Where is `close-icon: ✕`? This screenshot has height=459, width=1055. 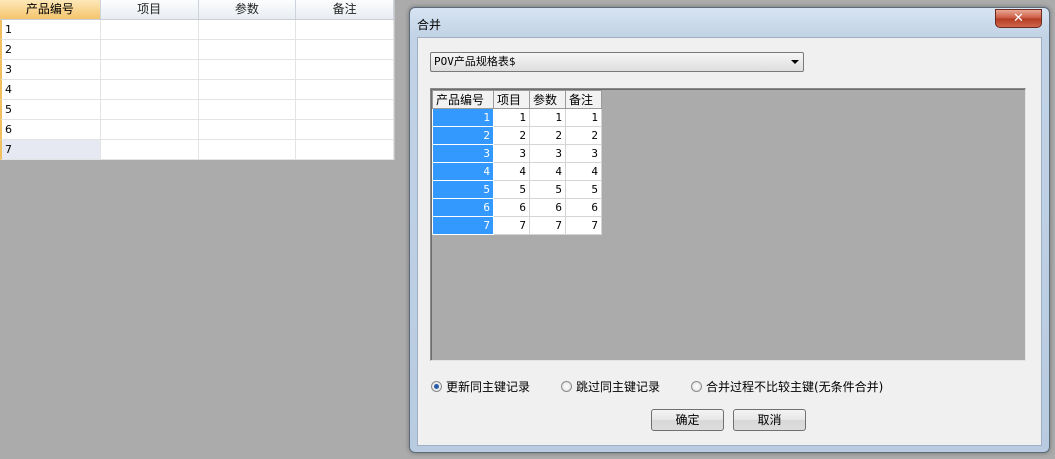 close-icon: ✕ is located at coordinates (1018, 18).